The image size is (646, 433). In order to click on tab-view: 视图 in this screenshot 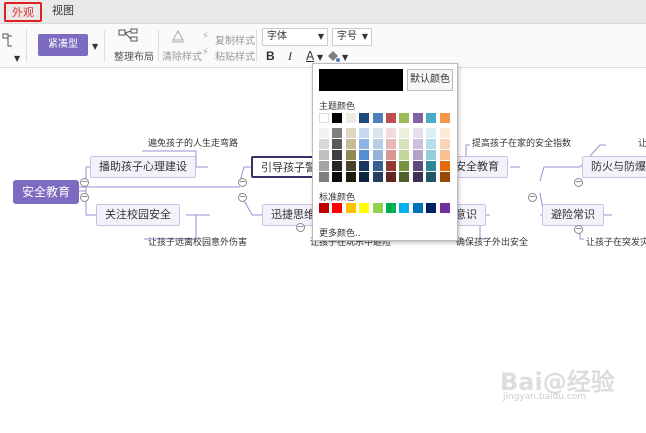, I will do `click(63, 12)`.